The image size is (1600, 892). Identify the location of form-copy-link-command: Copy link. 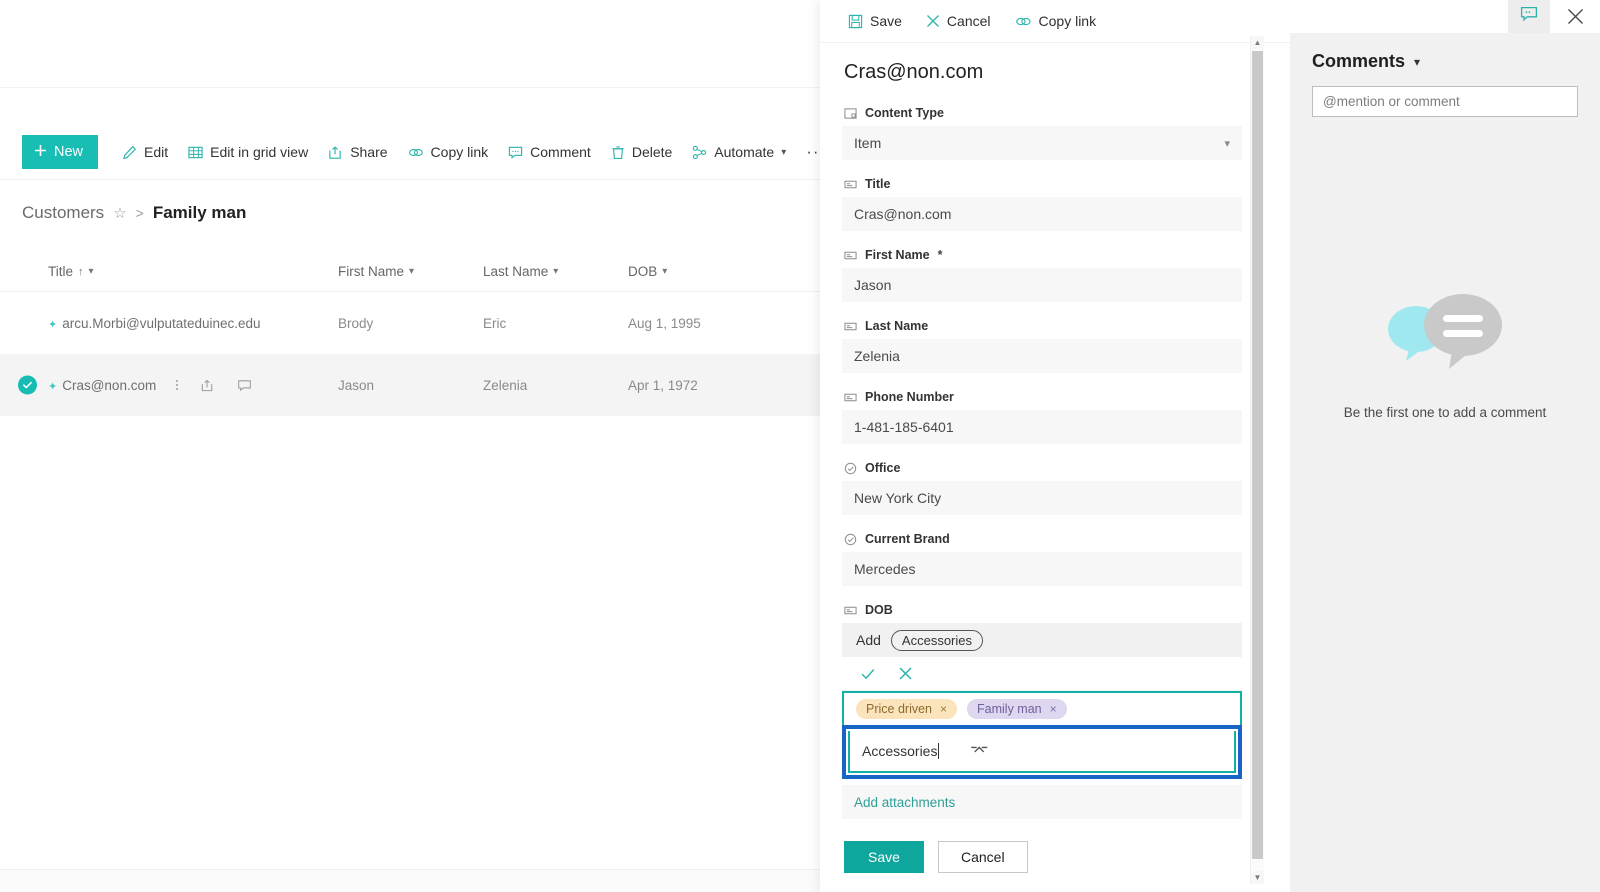
(1056, 21).